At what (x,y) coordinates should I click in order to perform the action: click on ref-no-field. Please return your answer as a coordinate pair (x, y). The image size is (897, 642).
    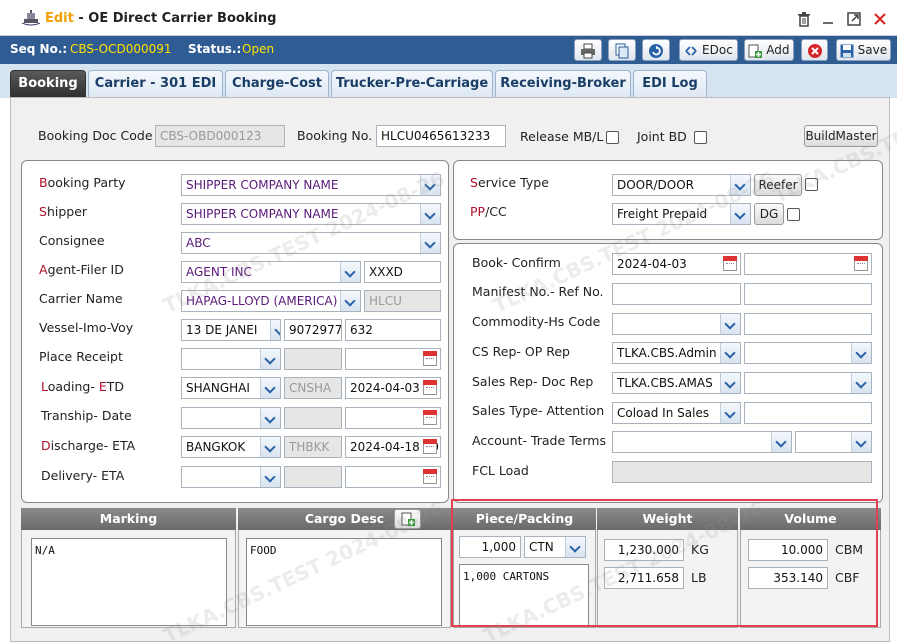
    Looking at the image, I should click on (808, 294).